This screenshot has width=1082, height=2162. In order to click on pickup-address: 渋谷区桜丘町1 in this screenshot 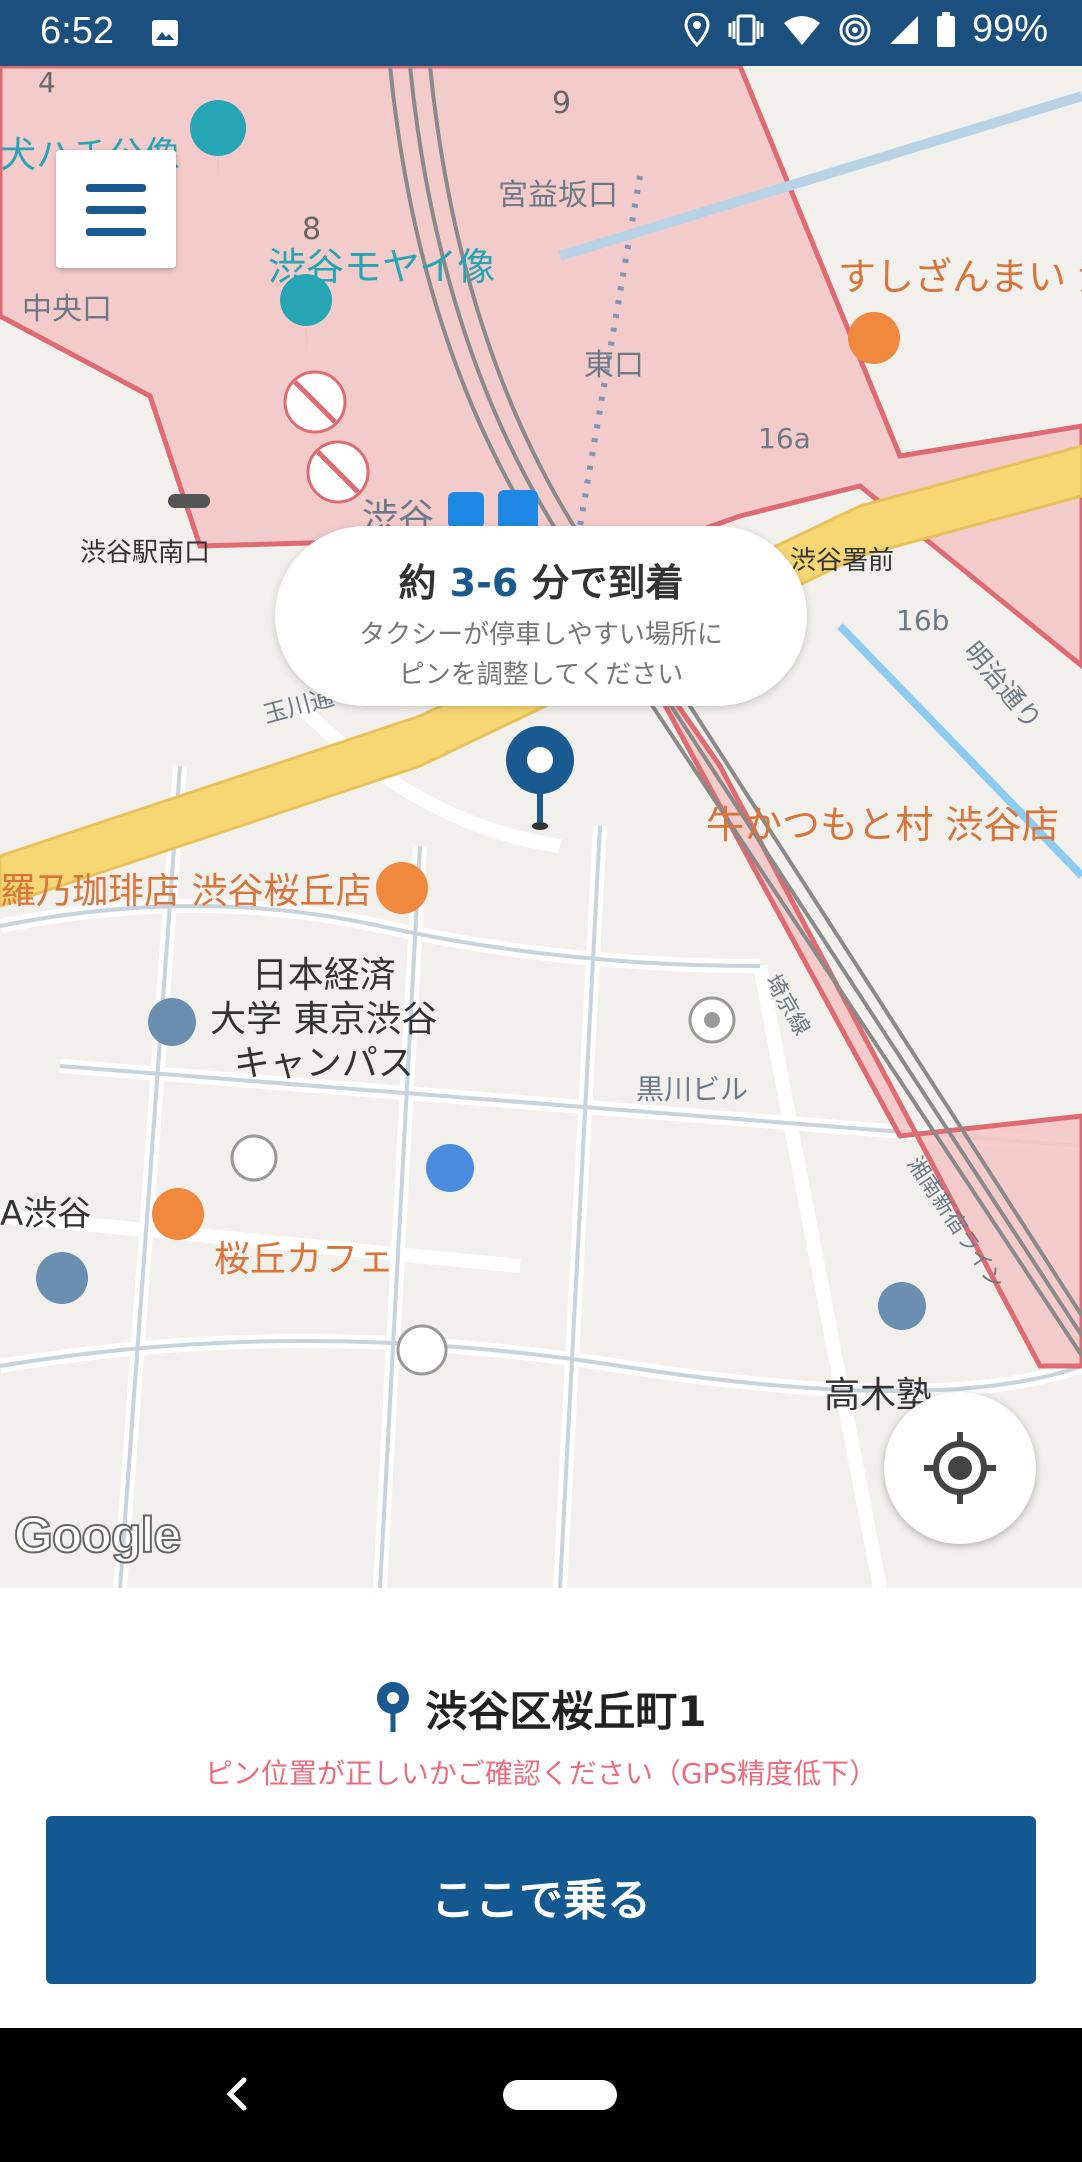, I will do `click(541, 1708)`.